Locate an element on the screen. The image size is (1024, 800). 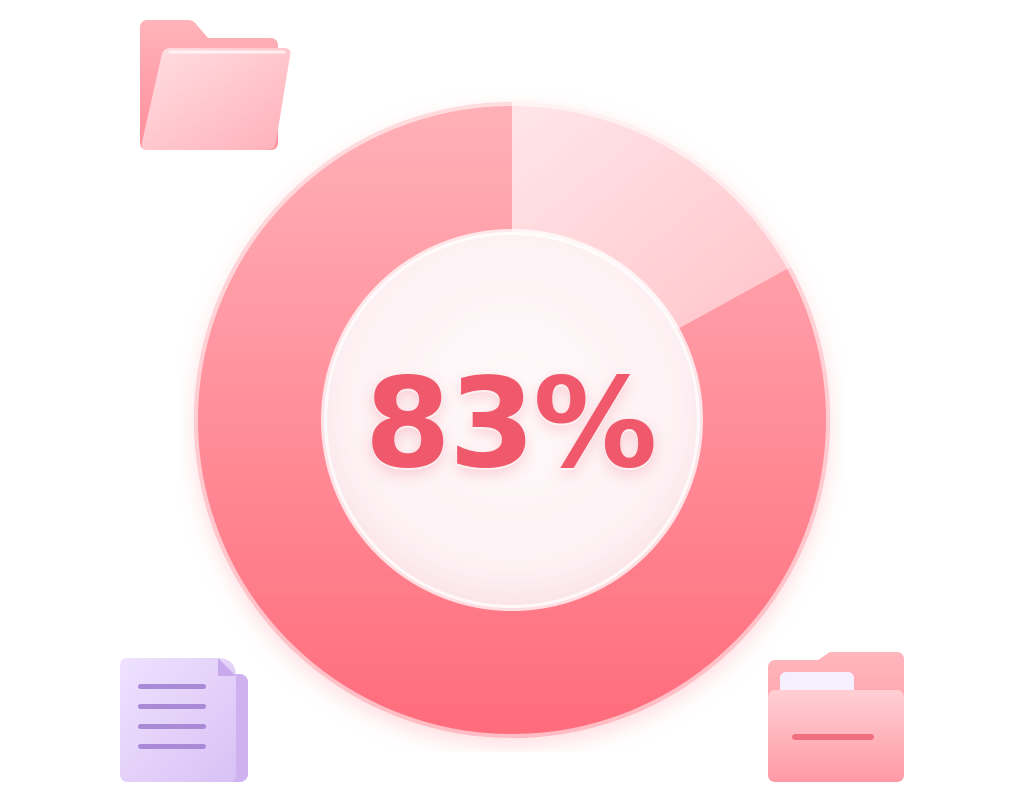
open-folder-icon is located at coordinates (836, 717).